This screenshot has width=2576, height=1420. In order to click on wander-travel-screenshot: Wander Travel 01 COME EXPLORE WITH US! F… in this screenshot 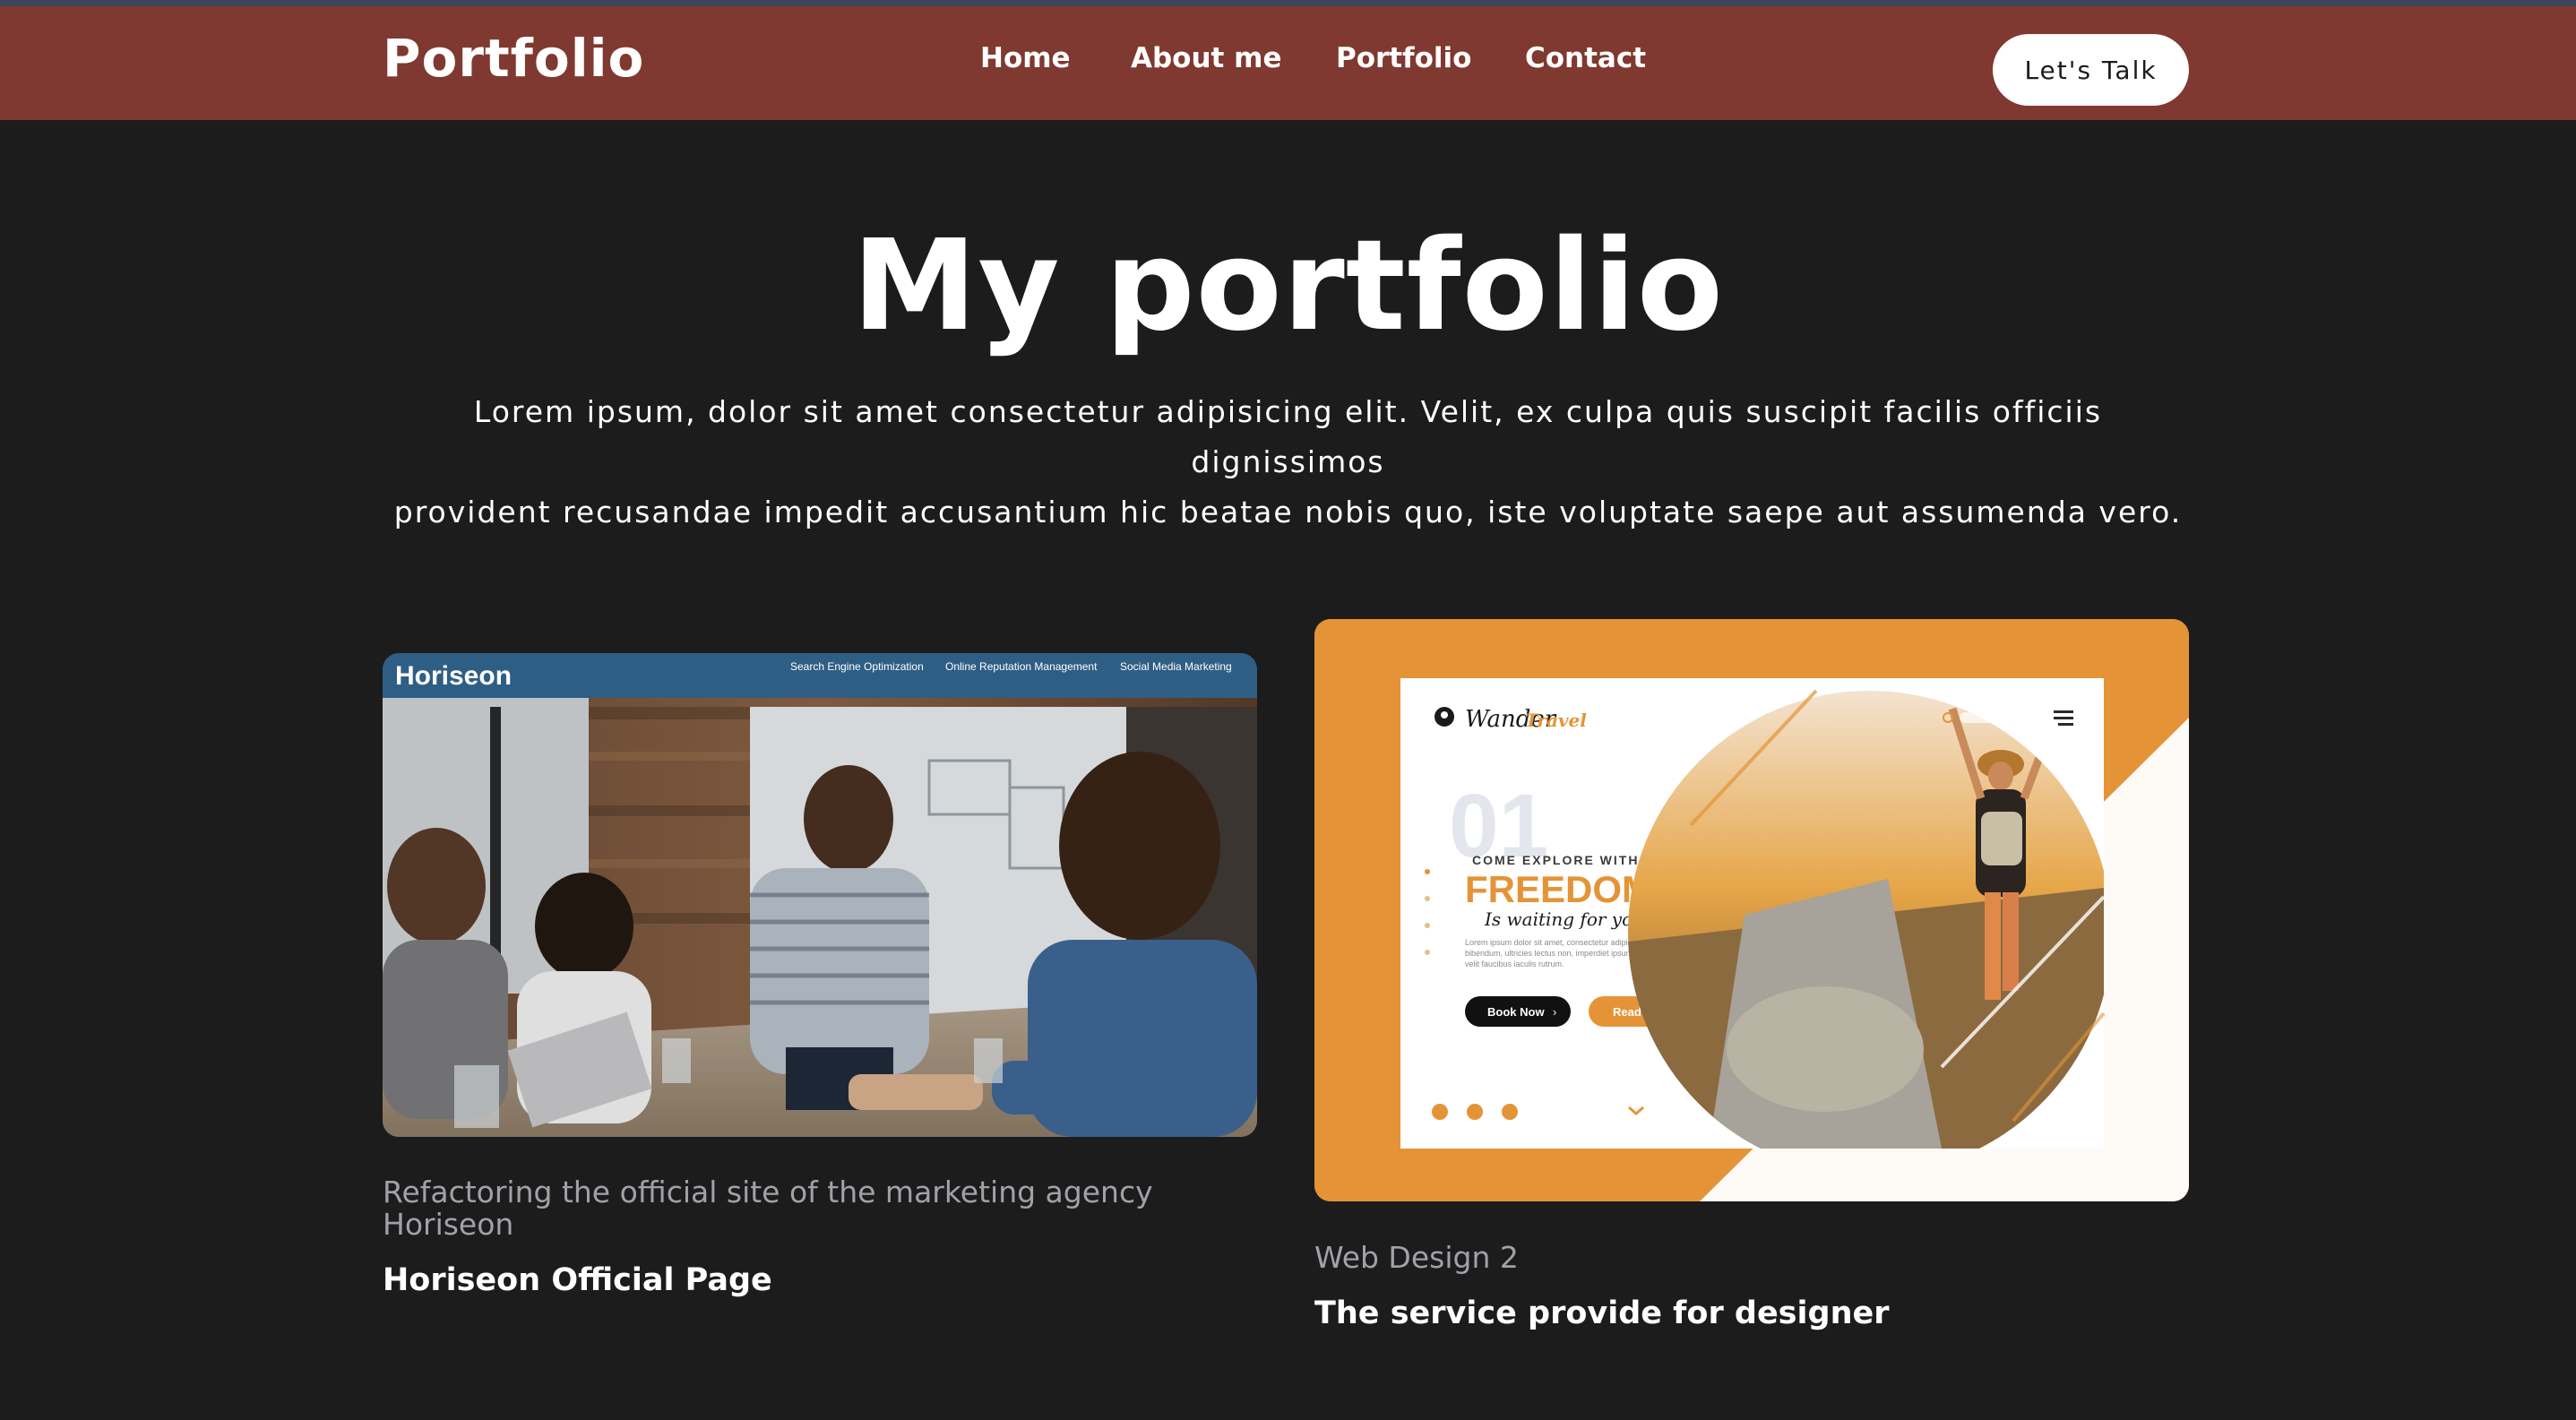, I will do `click(1751, 910)`.